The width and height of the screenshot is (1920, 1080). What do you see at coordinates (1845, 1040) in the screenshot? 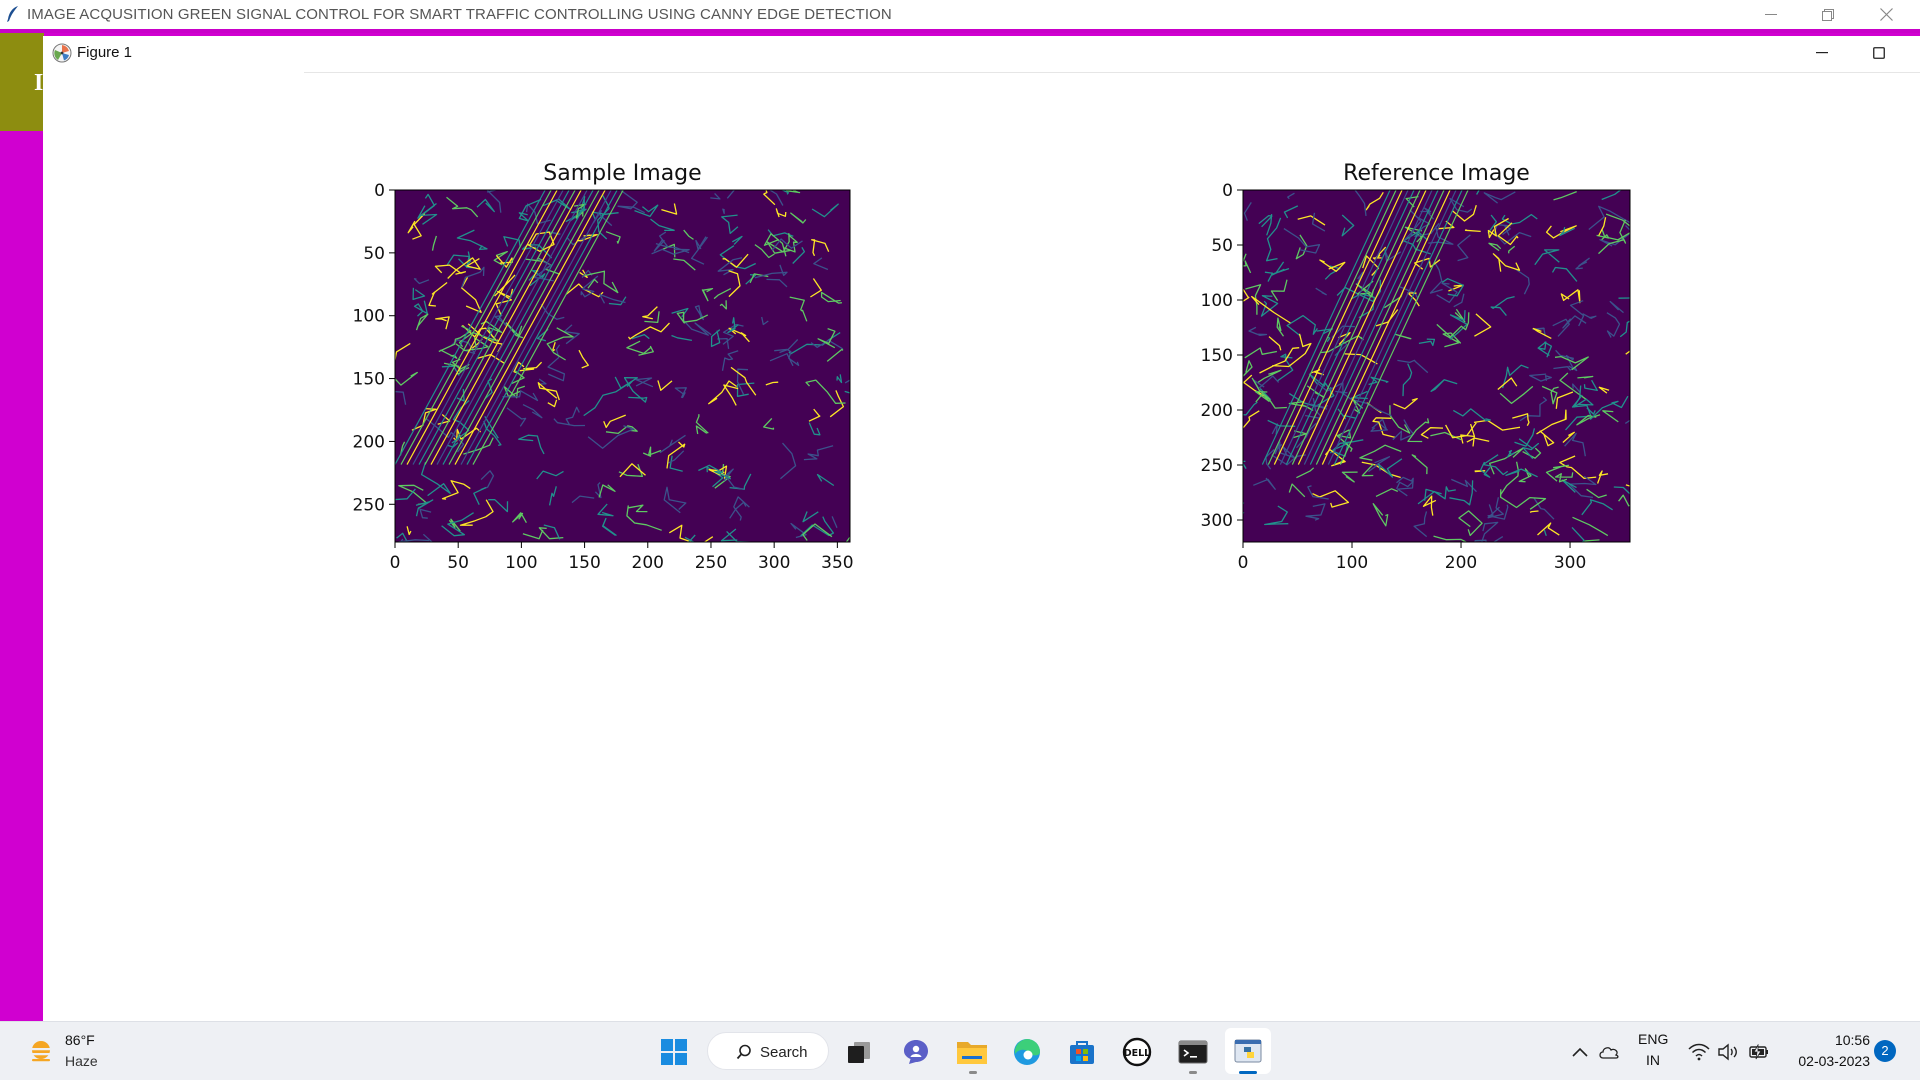
I see `clock-time: 10:56` at bounding box center [1845, 1040].